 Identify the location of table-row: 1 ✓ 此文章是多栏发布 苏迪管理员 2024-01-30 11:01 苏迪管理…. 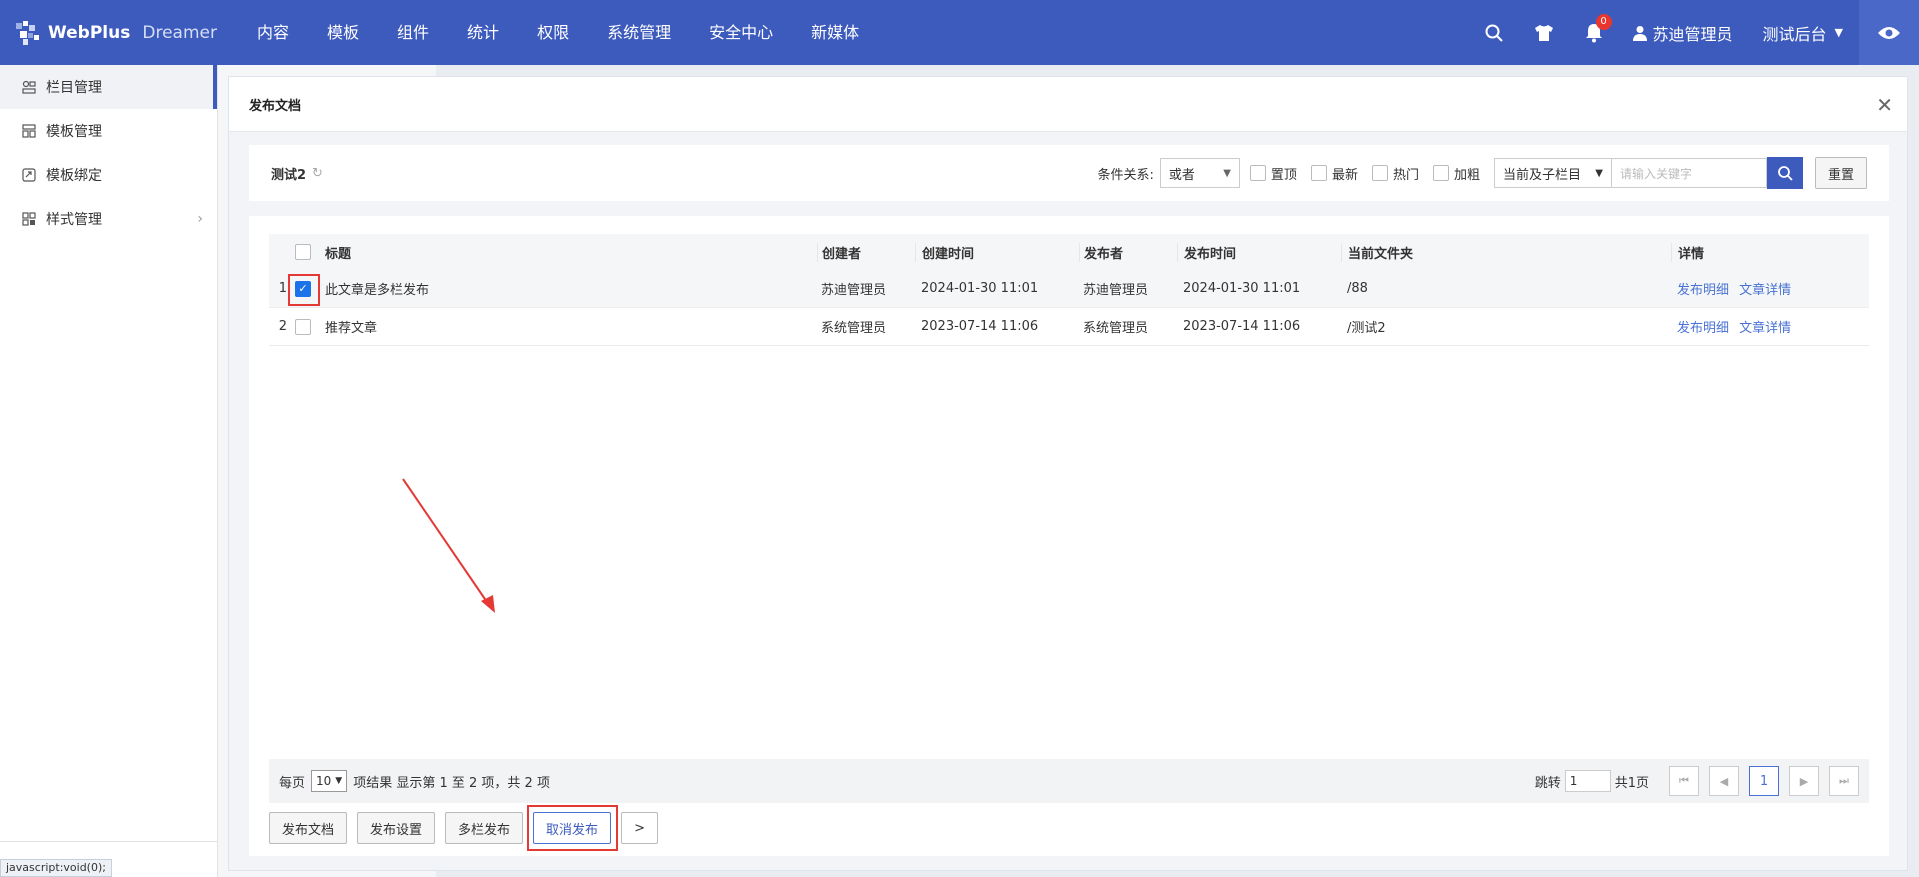
(1069, 289).